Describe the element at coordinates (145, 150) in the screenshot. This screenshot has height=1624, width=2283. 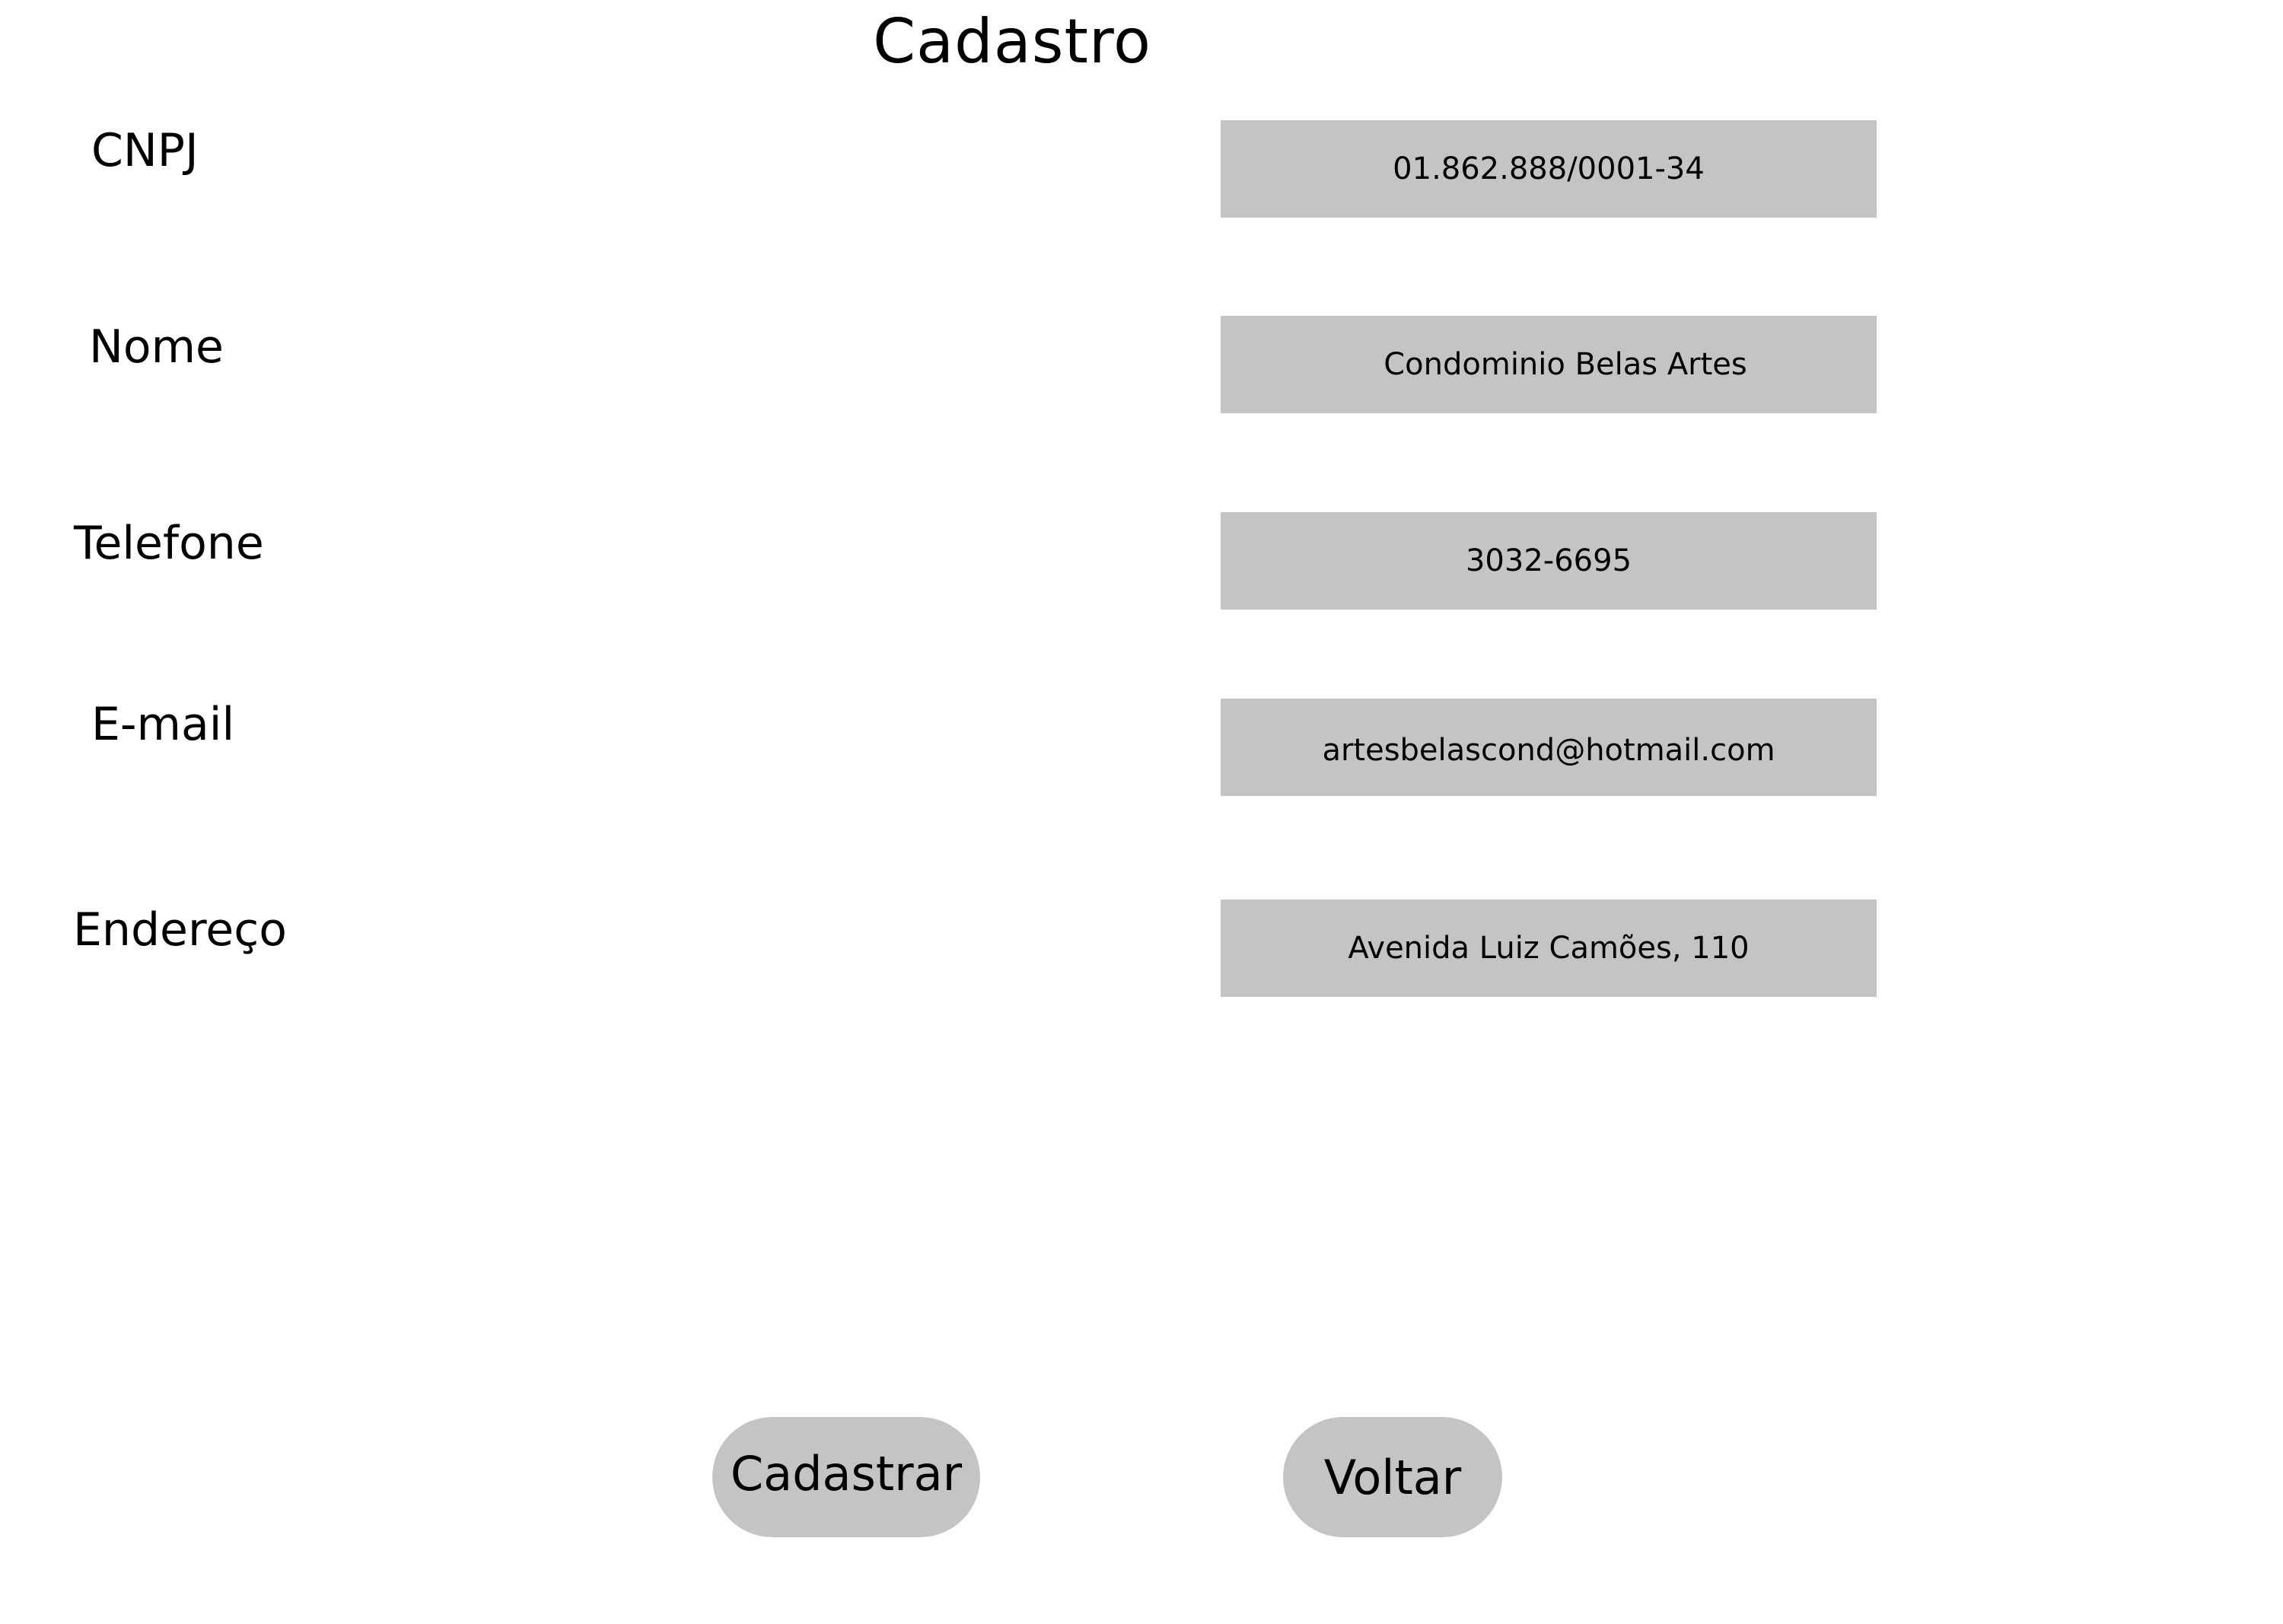
I see `cnpj-label: CNPJ` at that location.